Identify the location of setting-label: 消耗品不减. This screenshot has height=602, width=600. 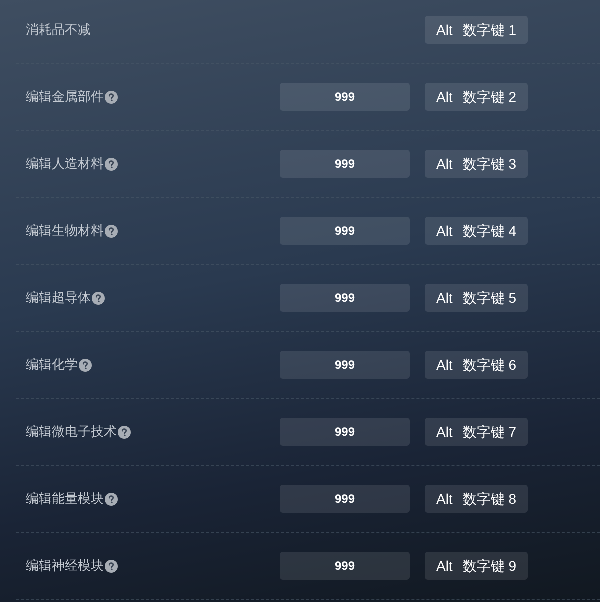
(58, 30).